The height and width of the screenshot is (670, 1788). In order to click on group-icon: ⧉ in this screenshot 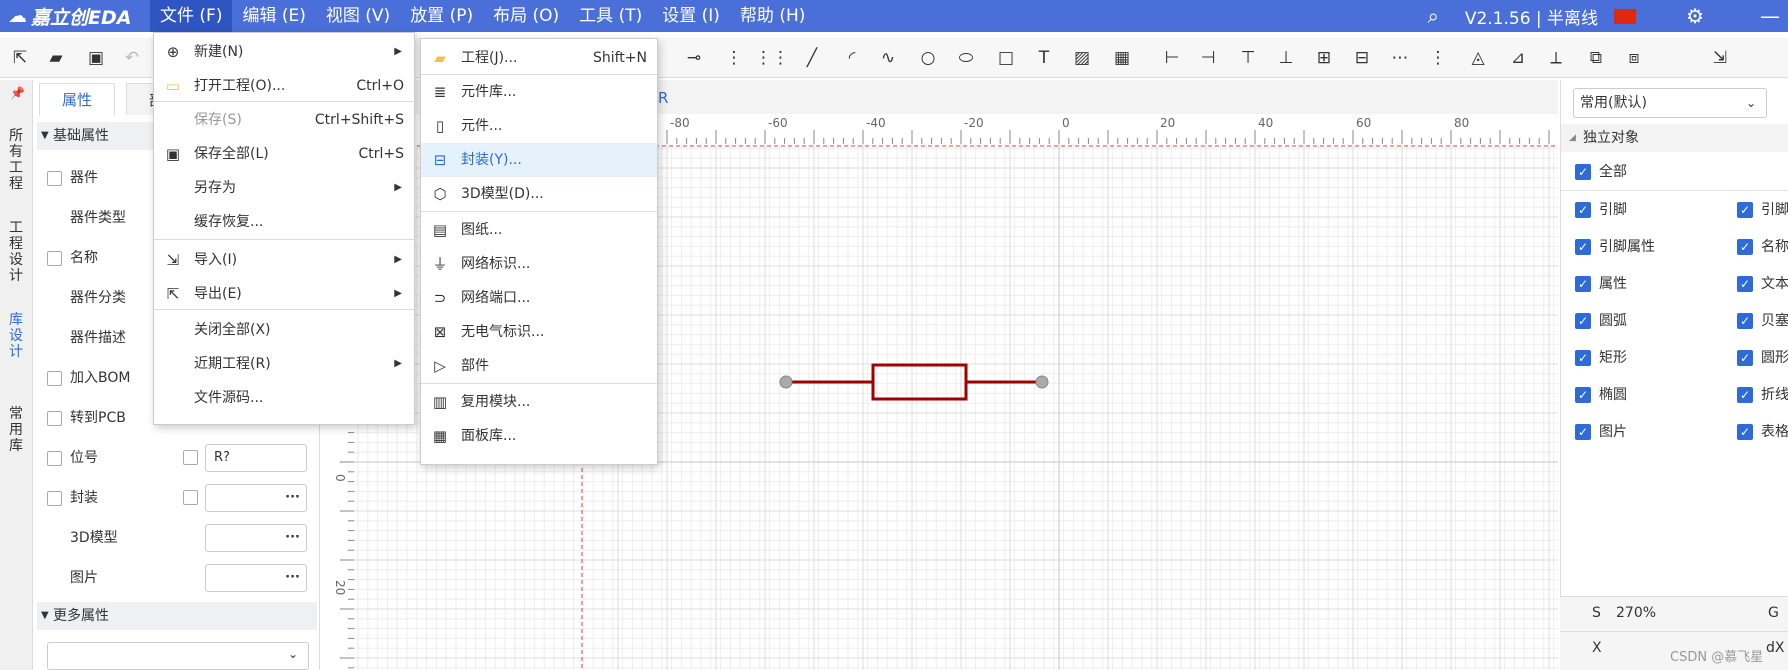, I will do `click(1596, 58)`.